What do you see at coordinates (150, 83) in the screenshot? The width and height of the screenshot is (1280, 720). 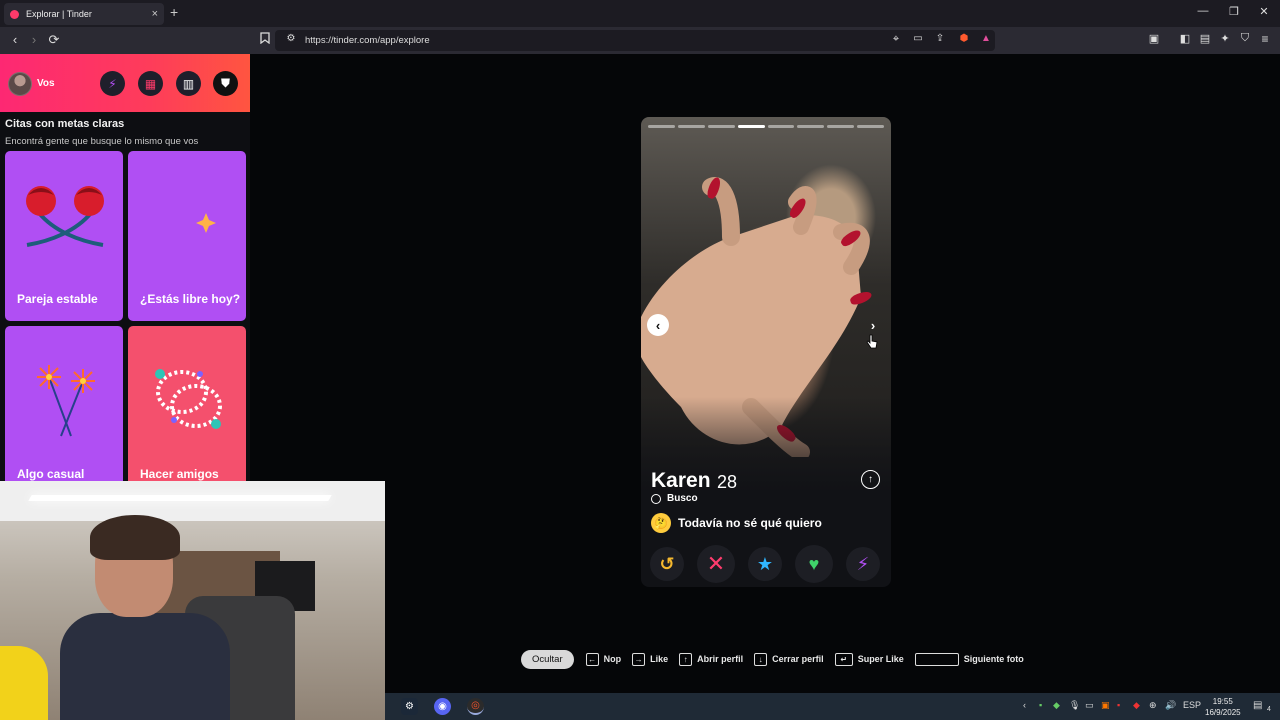 I see `explore-grid-icon: ▦` at bounding box center [150, 83].